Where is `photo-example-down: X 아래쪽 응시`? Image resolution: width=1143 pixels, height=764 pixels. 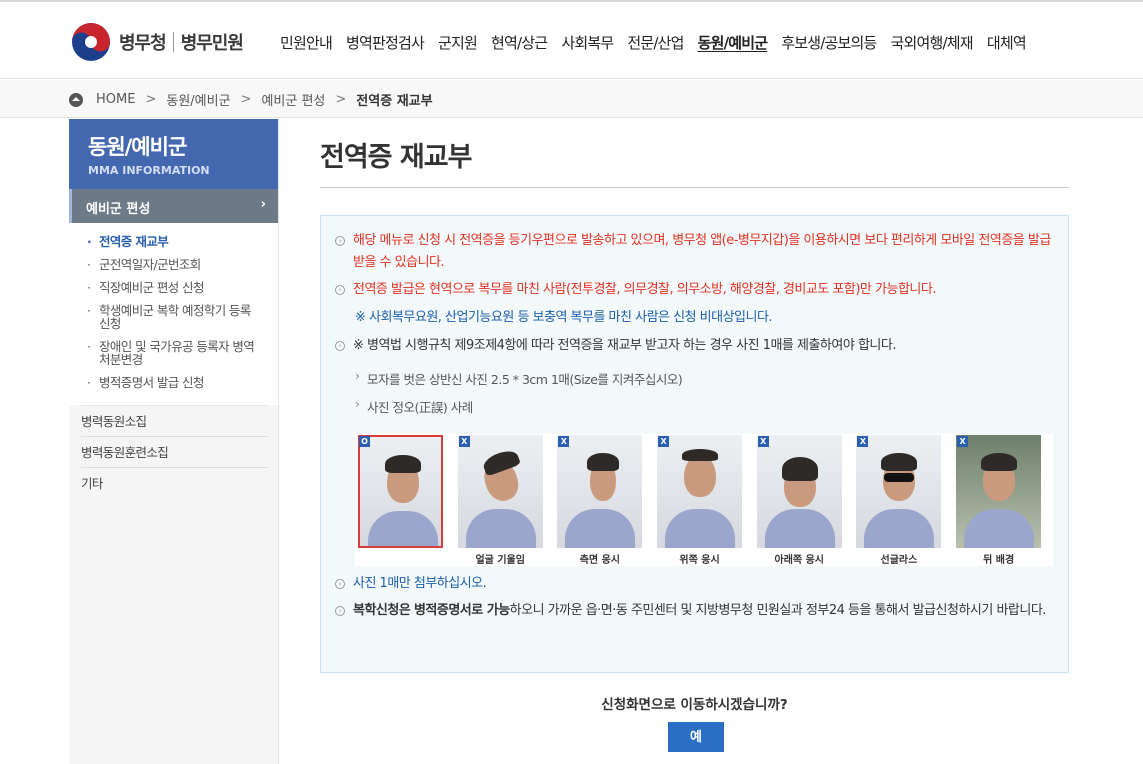
photo-example-down: X 아래쪽 응시 is located at coordinates (804, 500).